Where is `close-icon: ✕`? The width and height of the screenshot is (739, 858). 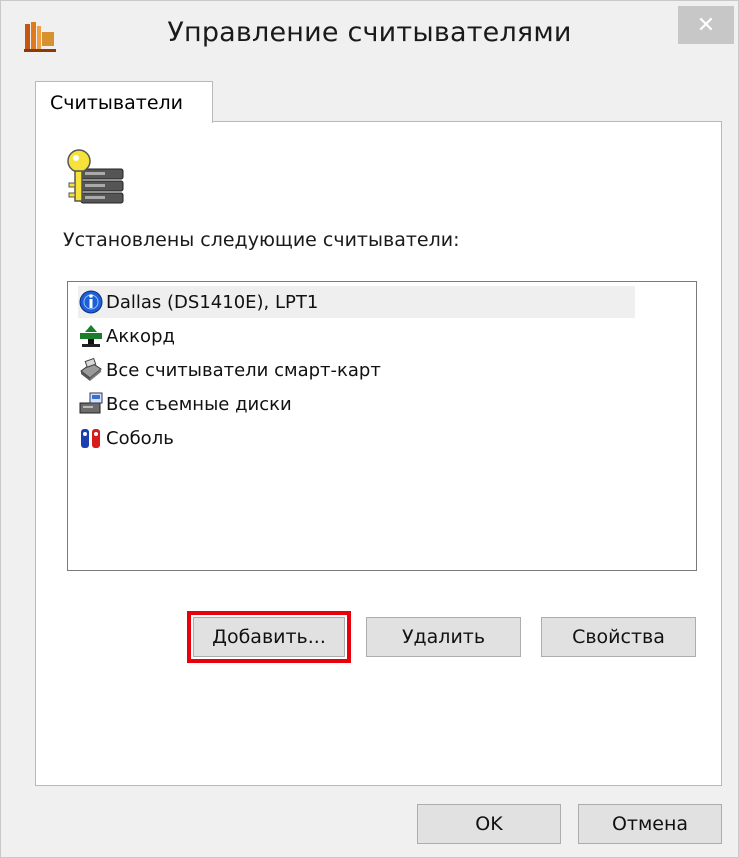
close-icon: ✕ is located at coordinates (706, 25).